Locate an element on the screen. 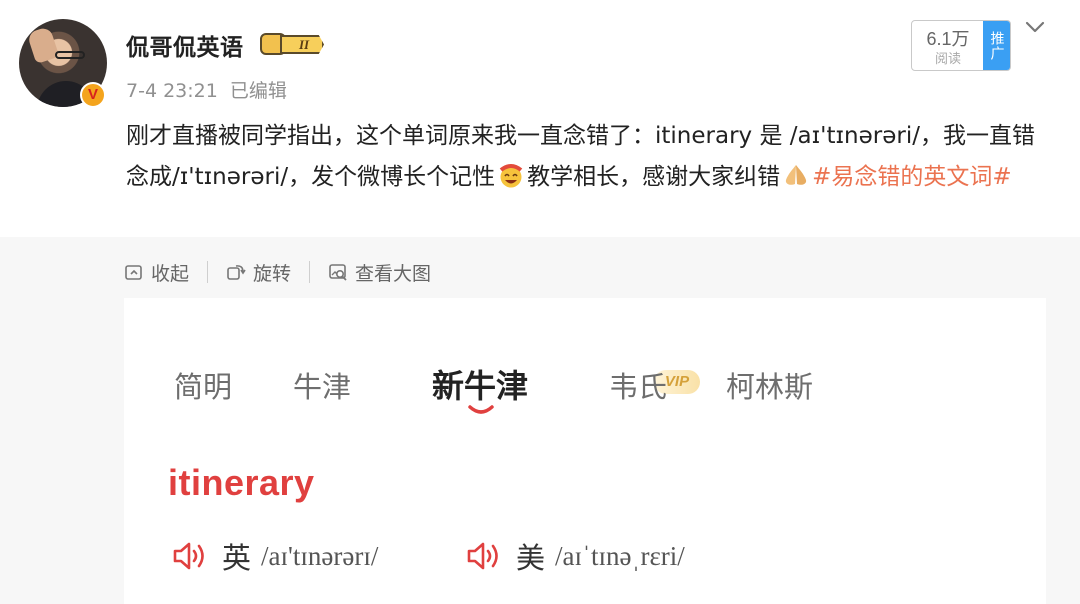 The width and height of the screenshot is (1080, 604). username: 侃哥侃英语 is located at coordinates (185, 45).